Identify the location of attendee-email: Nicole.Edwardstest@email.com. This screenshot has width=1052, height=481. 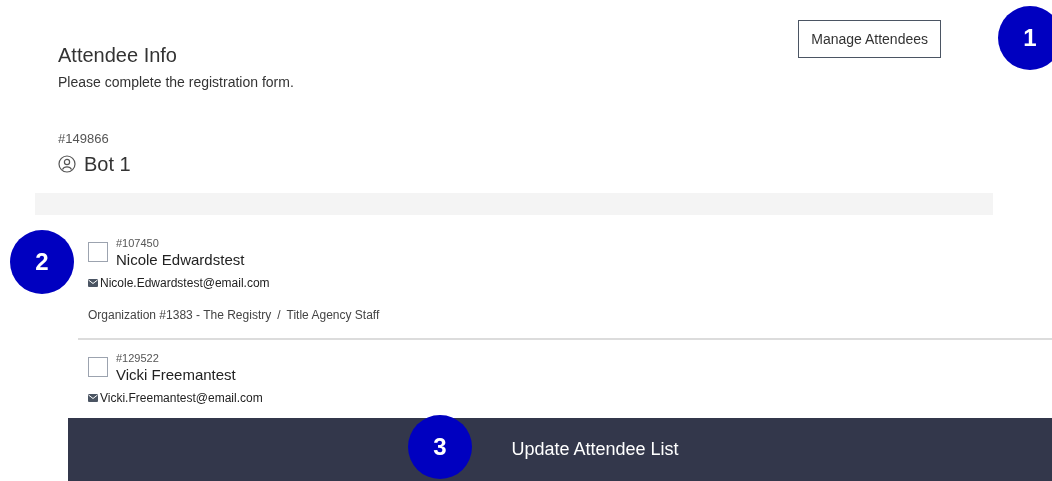
(185, 283).